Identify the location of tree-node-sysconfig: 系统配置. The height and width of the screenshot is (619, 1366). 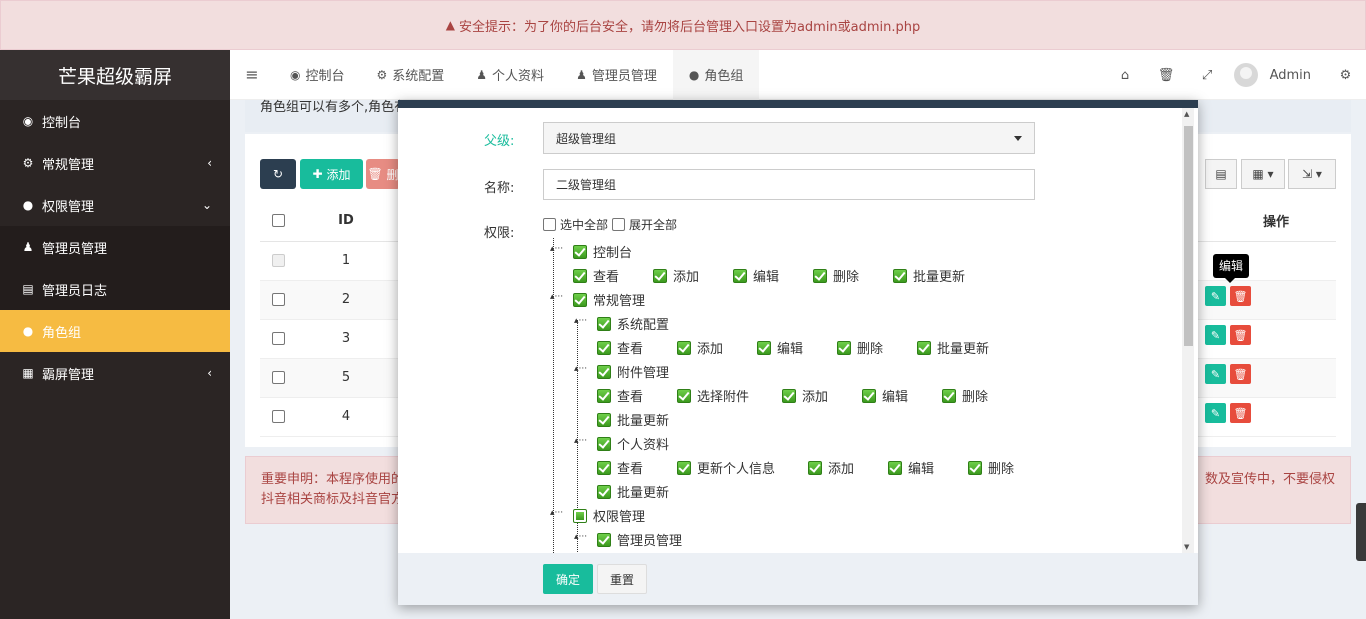
(633, 323).